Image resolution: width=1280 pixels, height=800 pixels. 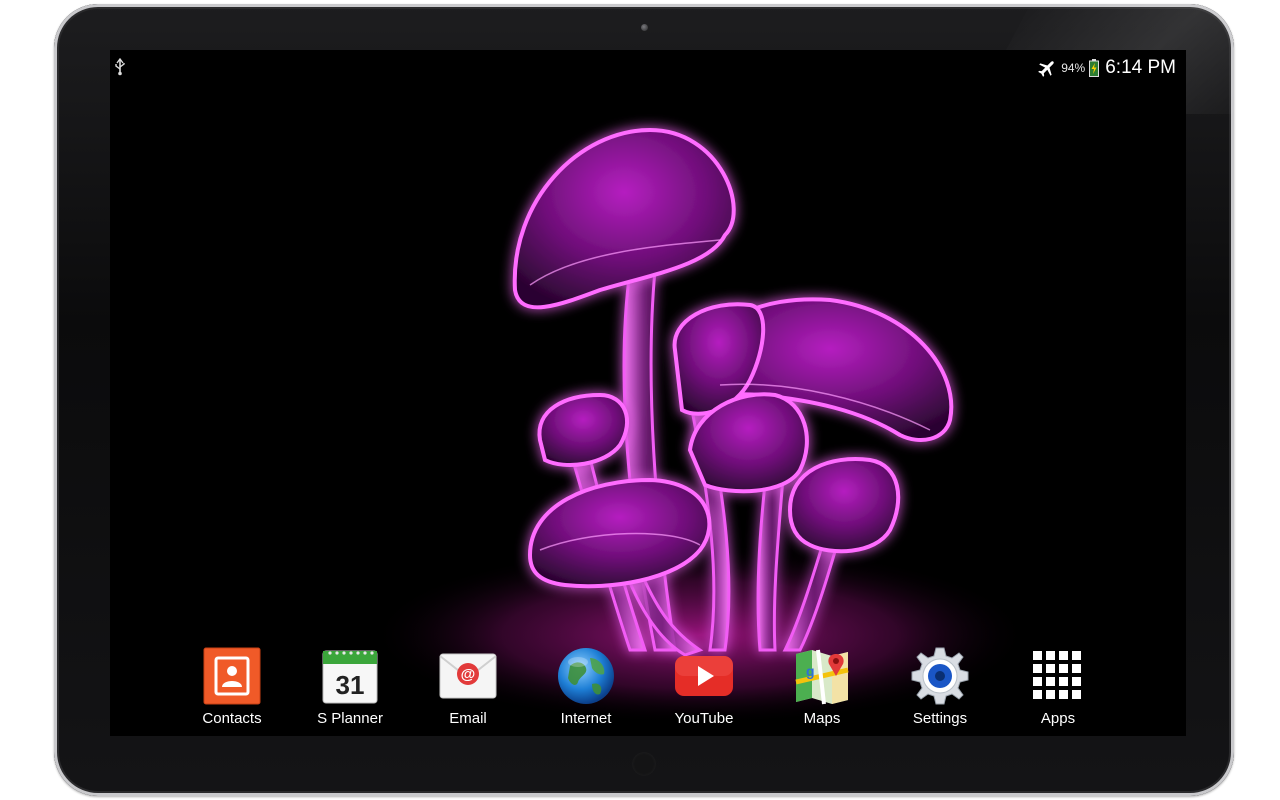 What do you see at coordinates (648, 67) in the screenshot?
I see `status-bar: 94% 6:14 PM` at bounding box center [648, 67].